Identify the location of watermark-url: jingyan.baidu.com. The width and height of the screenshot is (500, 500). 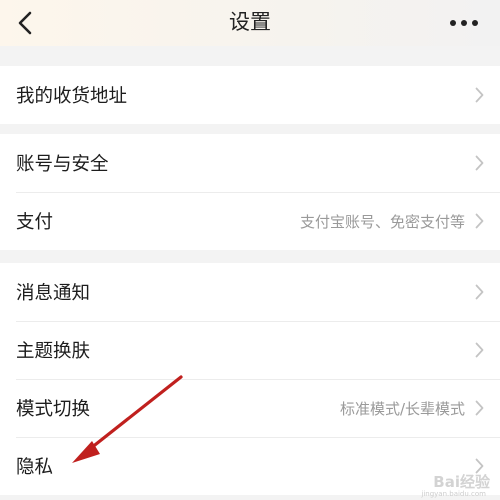
(453, 494).